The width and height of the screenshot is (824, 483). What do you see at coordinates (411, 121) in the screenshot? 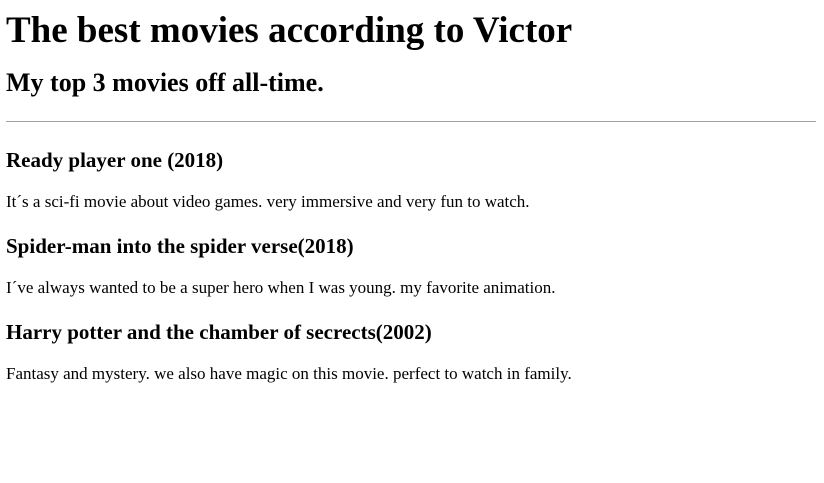
I see `divider` at bounding box center [411, 121].